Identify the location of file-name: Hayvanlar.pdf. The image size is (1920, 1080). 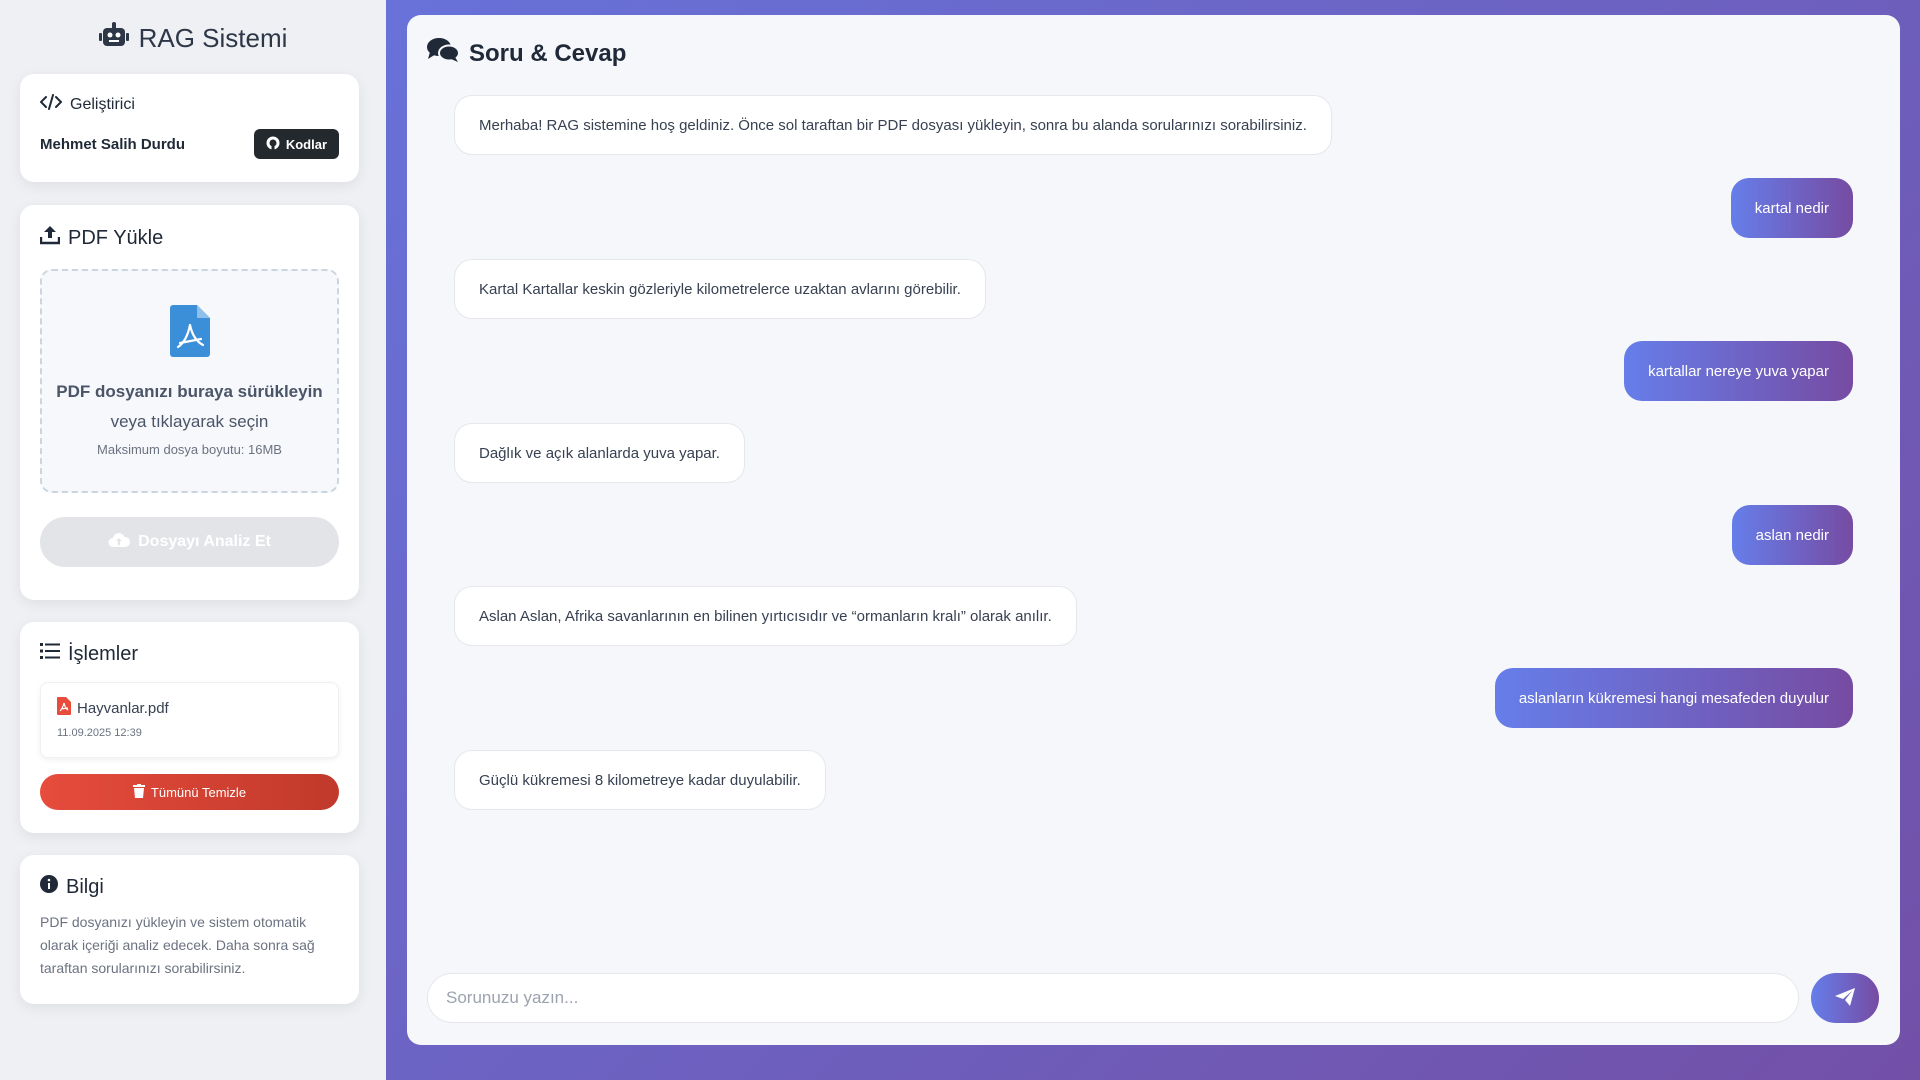
(123, 708).